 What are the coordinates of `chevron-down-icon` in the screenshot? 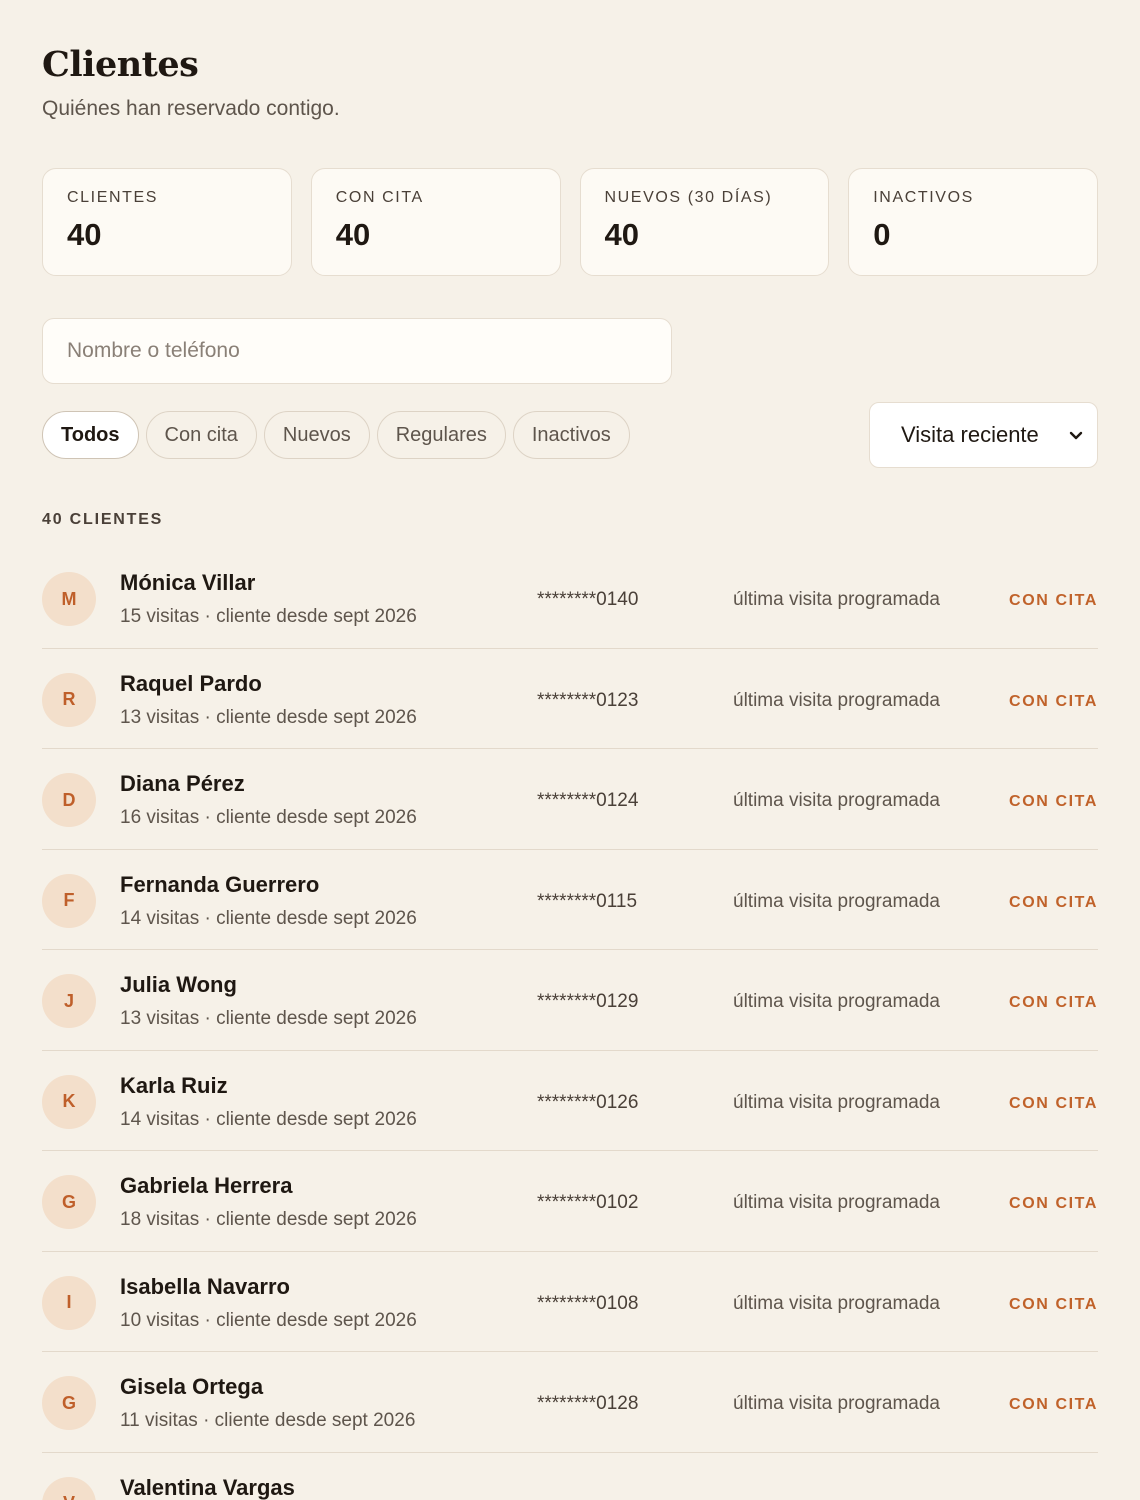 It's located at (1076, 435).